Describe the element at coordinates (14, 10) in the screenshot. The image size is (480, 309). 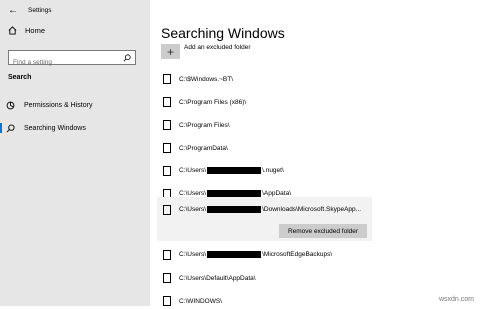
I see `back-arrow-icon: ←` at that location.